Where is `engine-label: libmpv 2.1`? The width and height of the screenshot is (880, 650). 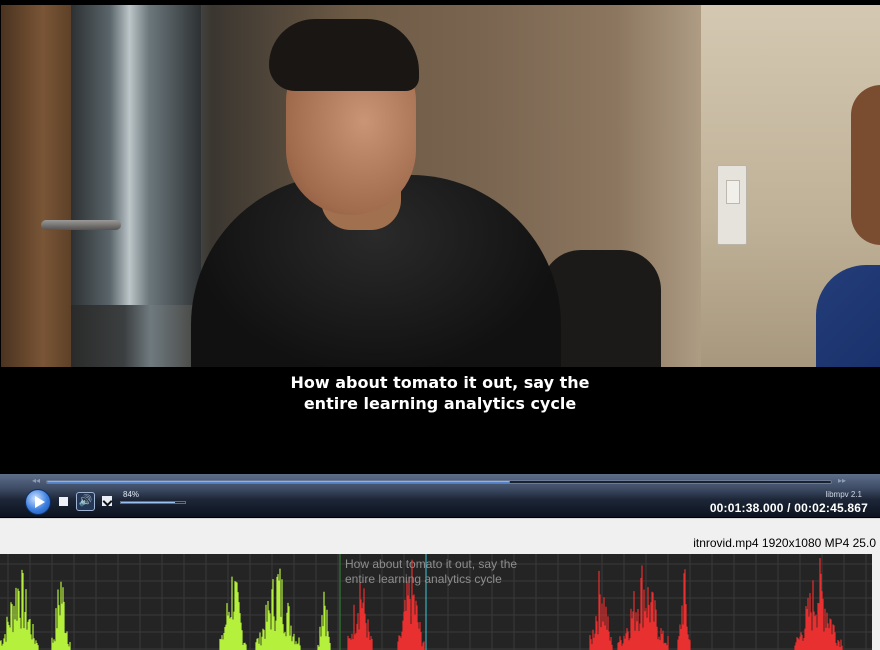 engine-label: libmpv 2.1 is located at coordinates (843, 494).